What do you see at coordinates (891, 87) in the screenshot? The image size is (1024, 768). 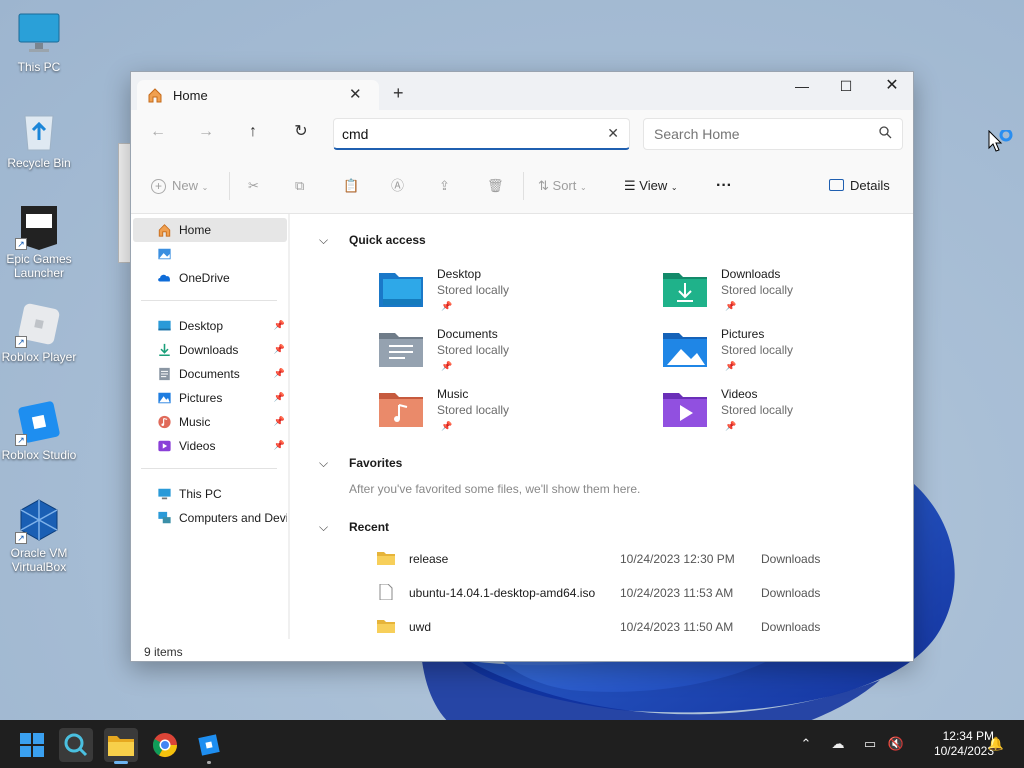 I see `close-window-button: ✕` at bounding box center [891, 87].